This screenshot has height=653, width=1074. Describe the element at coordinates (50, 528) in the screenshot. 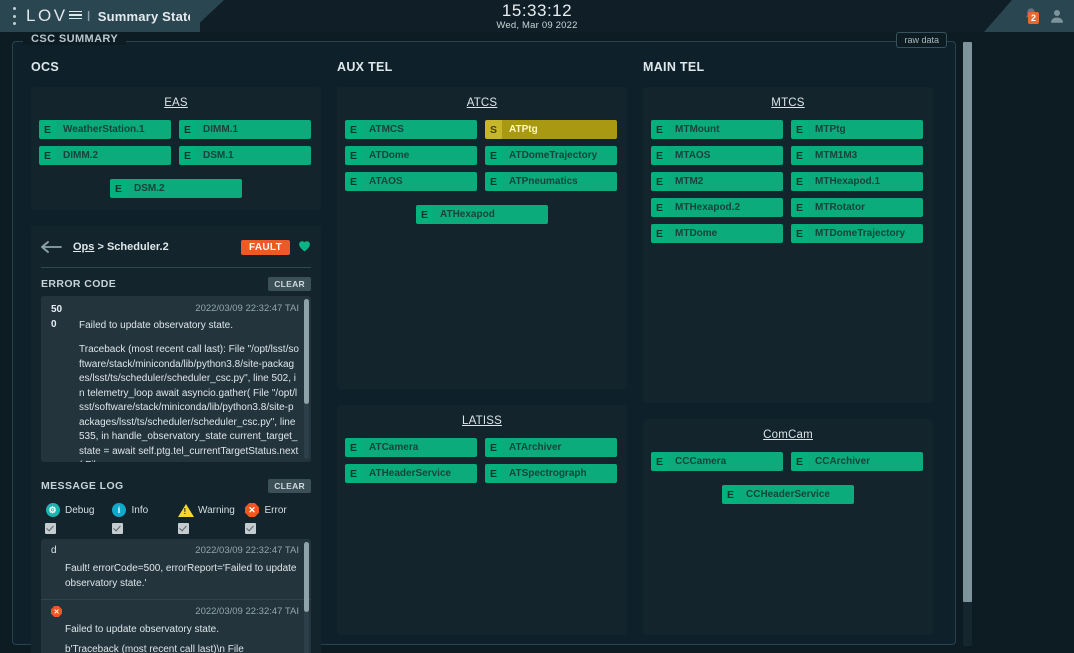

I see `checkbox-debug` at that location.